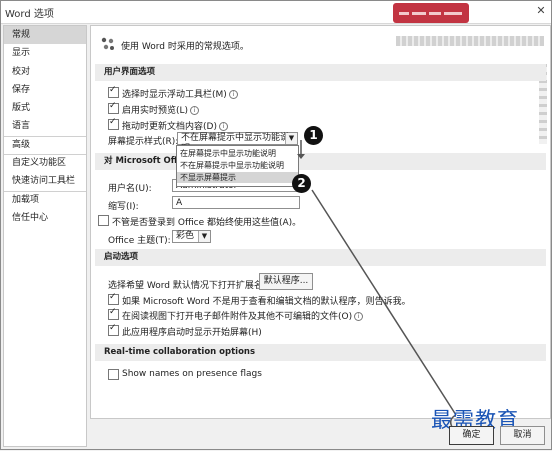 The width and height of the screenshot is (552, 451). What do you see at coordinates (301, 183) in the screenshot?
I see `callout-badge-2: 2` at bounding box center [301, 183].